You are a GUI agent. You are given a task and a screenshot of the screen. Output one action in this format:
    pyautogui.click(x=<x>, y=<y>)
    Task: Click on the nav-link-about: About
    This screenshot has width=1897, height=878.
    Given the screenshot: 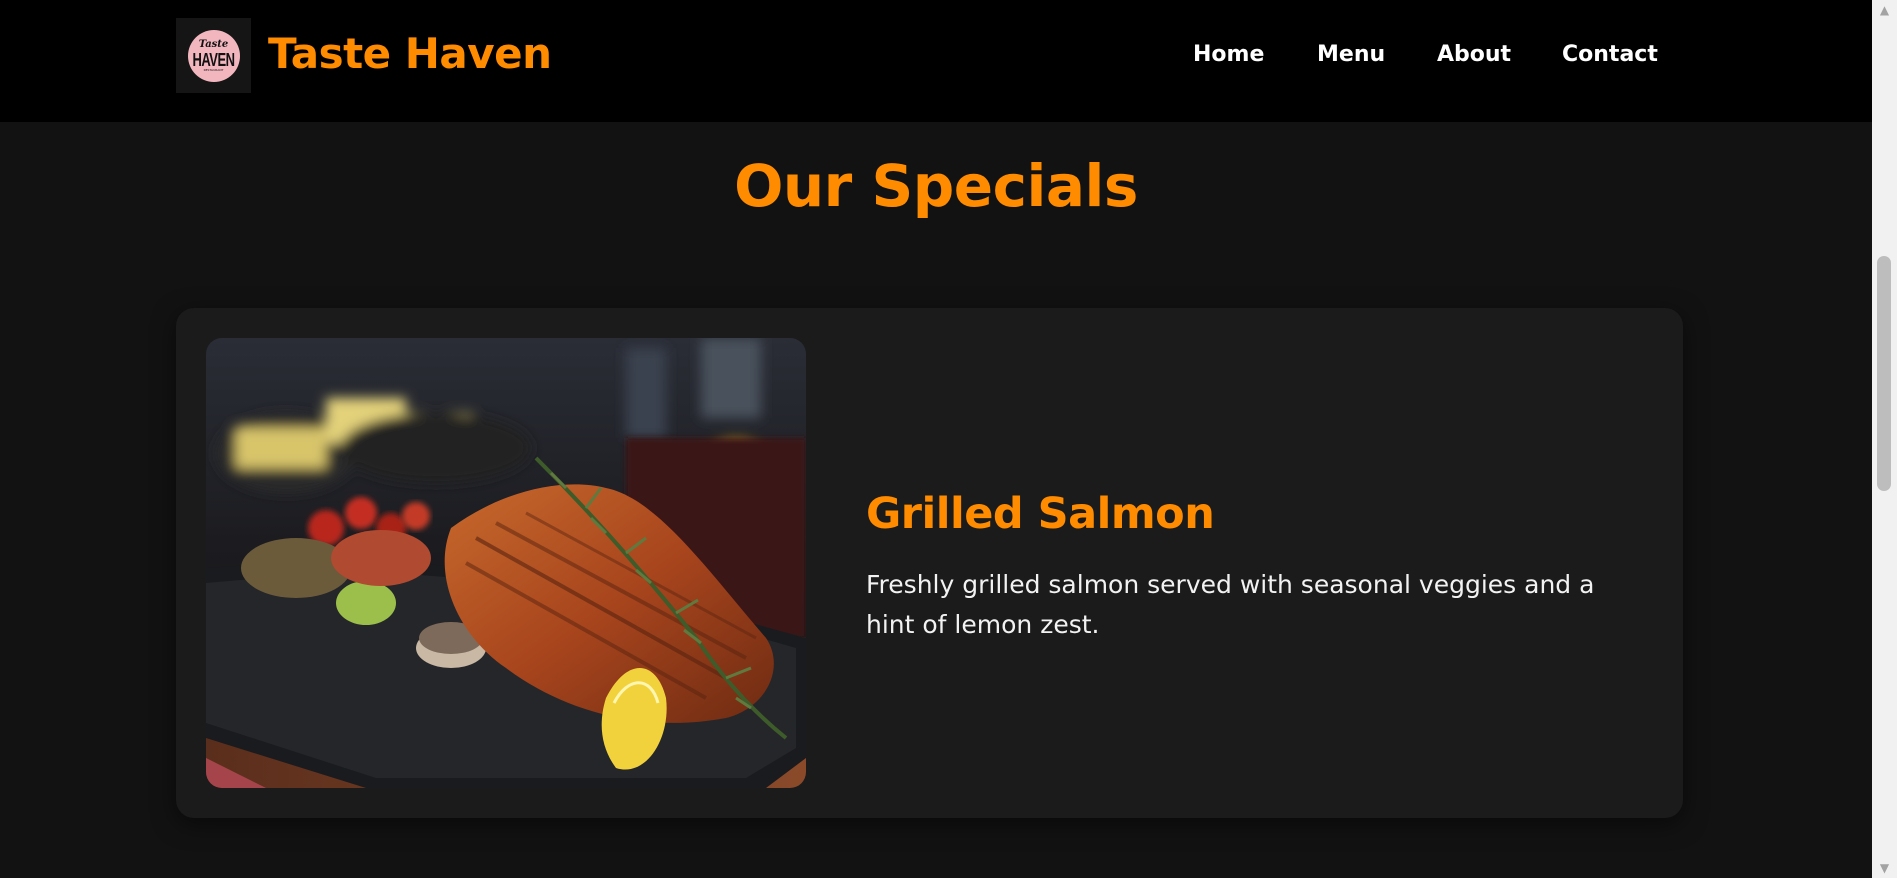 What is the action you would take?
    pyautogui.click(x=1474, y=55)
    